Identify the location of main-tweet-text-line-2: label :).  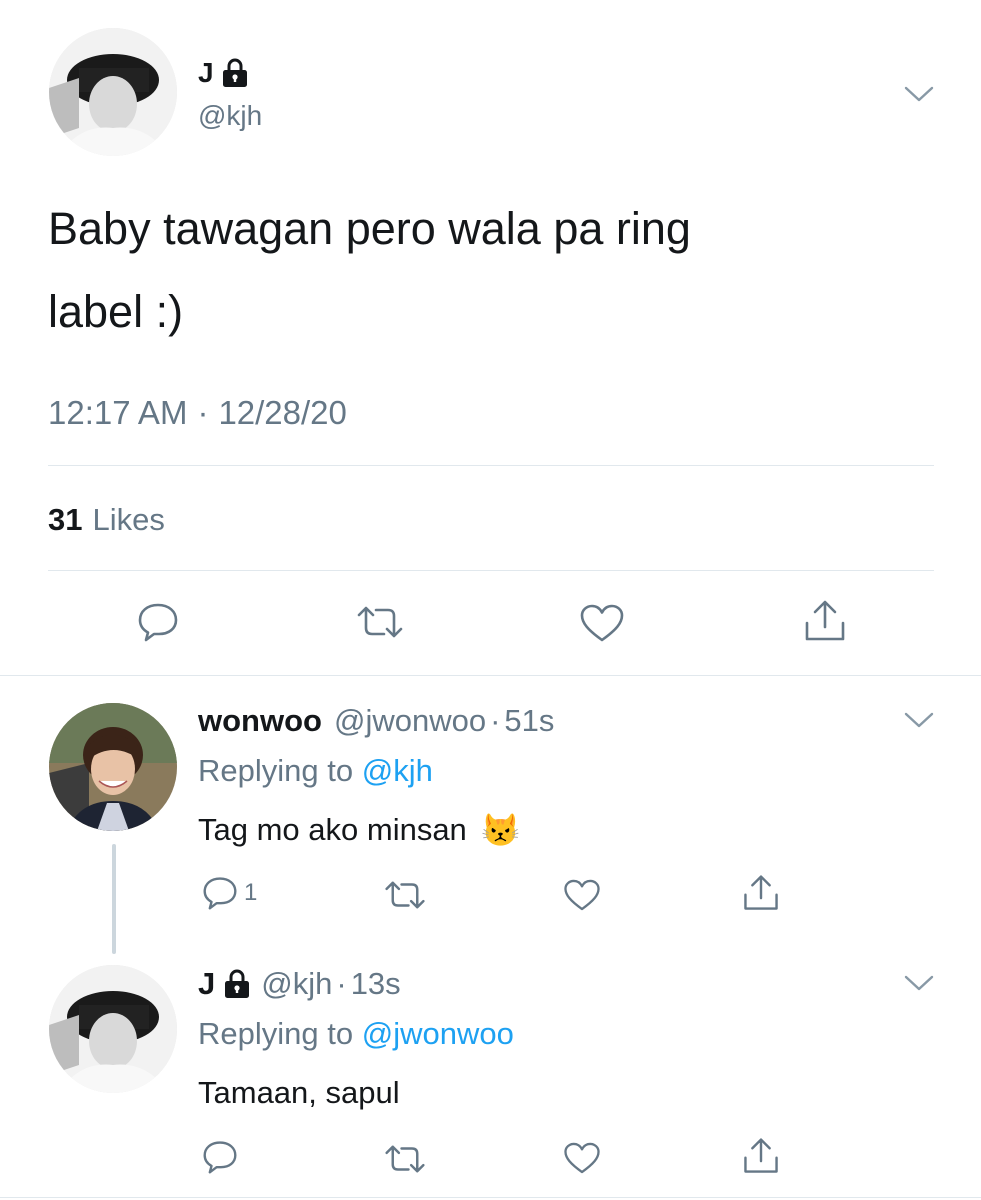
(116, 311).